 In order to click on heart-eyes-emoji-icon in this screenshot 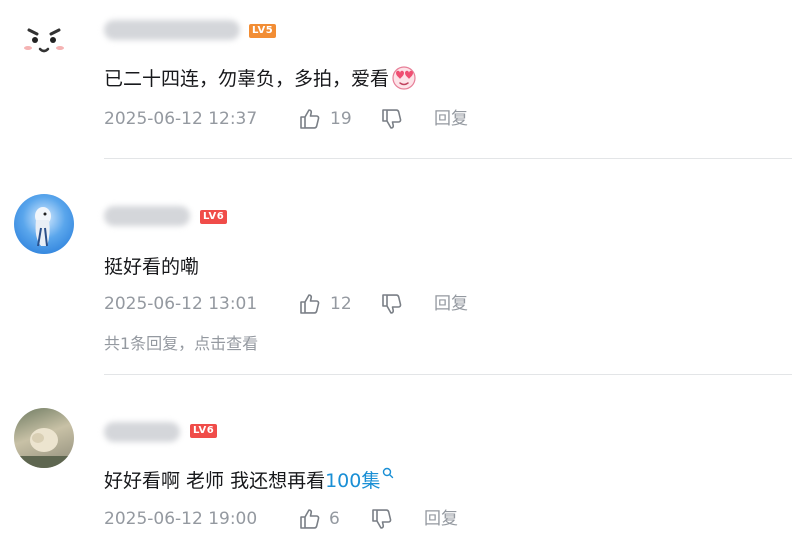, I will do `click(404, 78)`.